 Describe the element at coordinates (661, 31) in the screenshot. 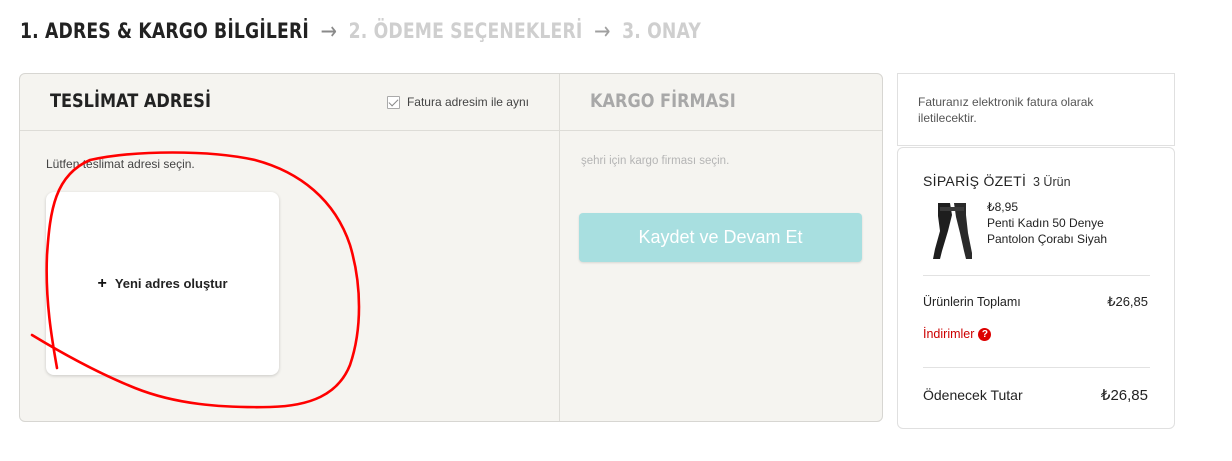

I see `step-confirmation: 3. ONAY` at that location.